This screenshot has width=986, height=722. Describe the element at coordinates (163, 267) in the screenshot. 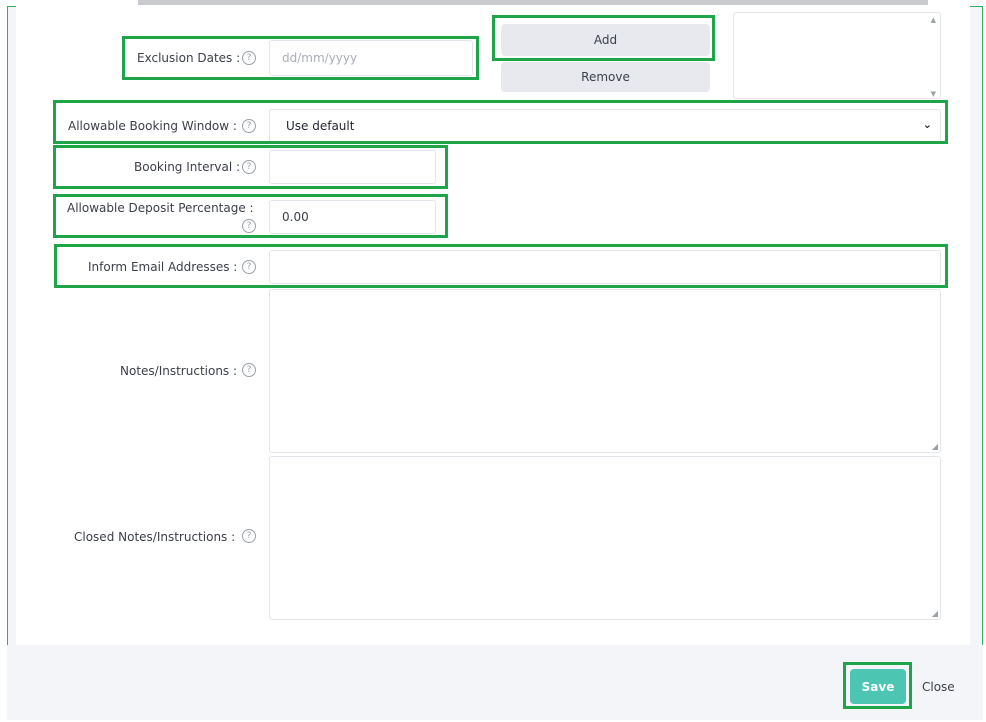

I see `inform-emails-label: Inform Email Addresses :` at that location.